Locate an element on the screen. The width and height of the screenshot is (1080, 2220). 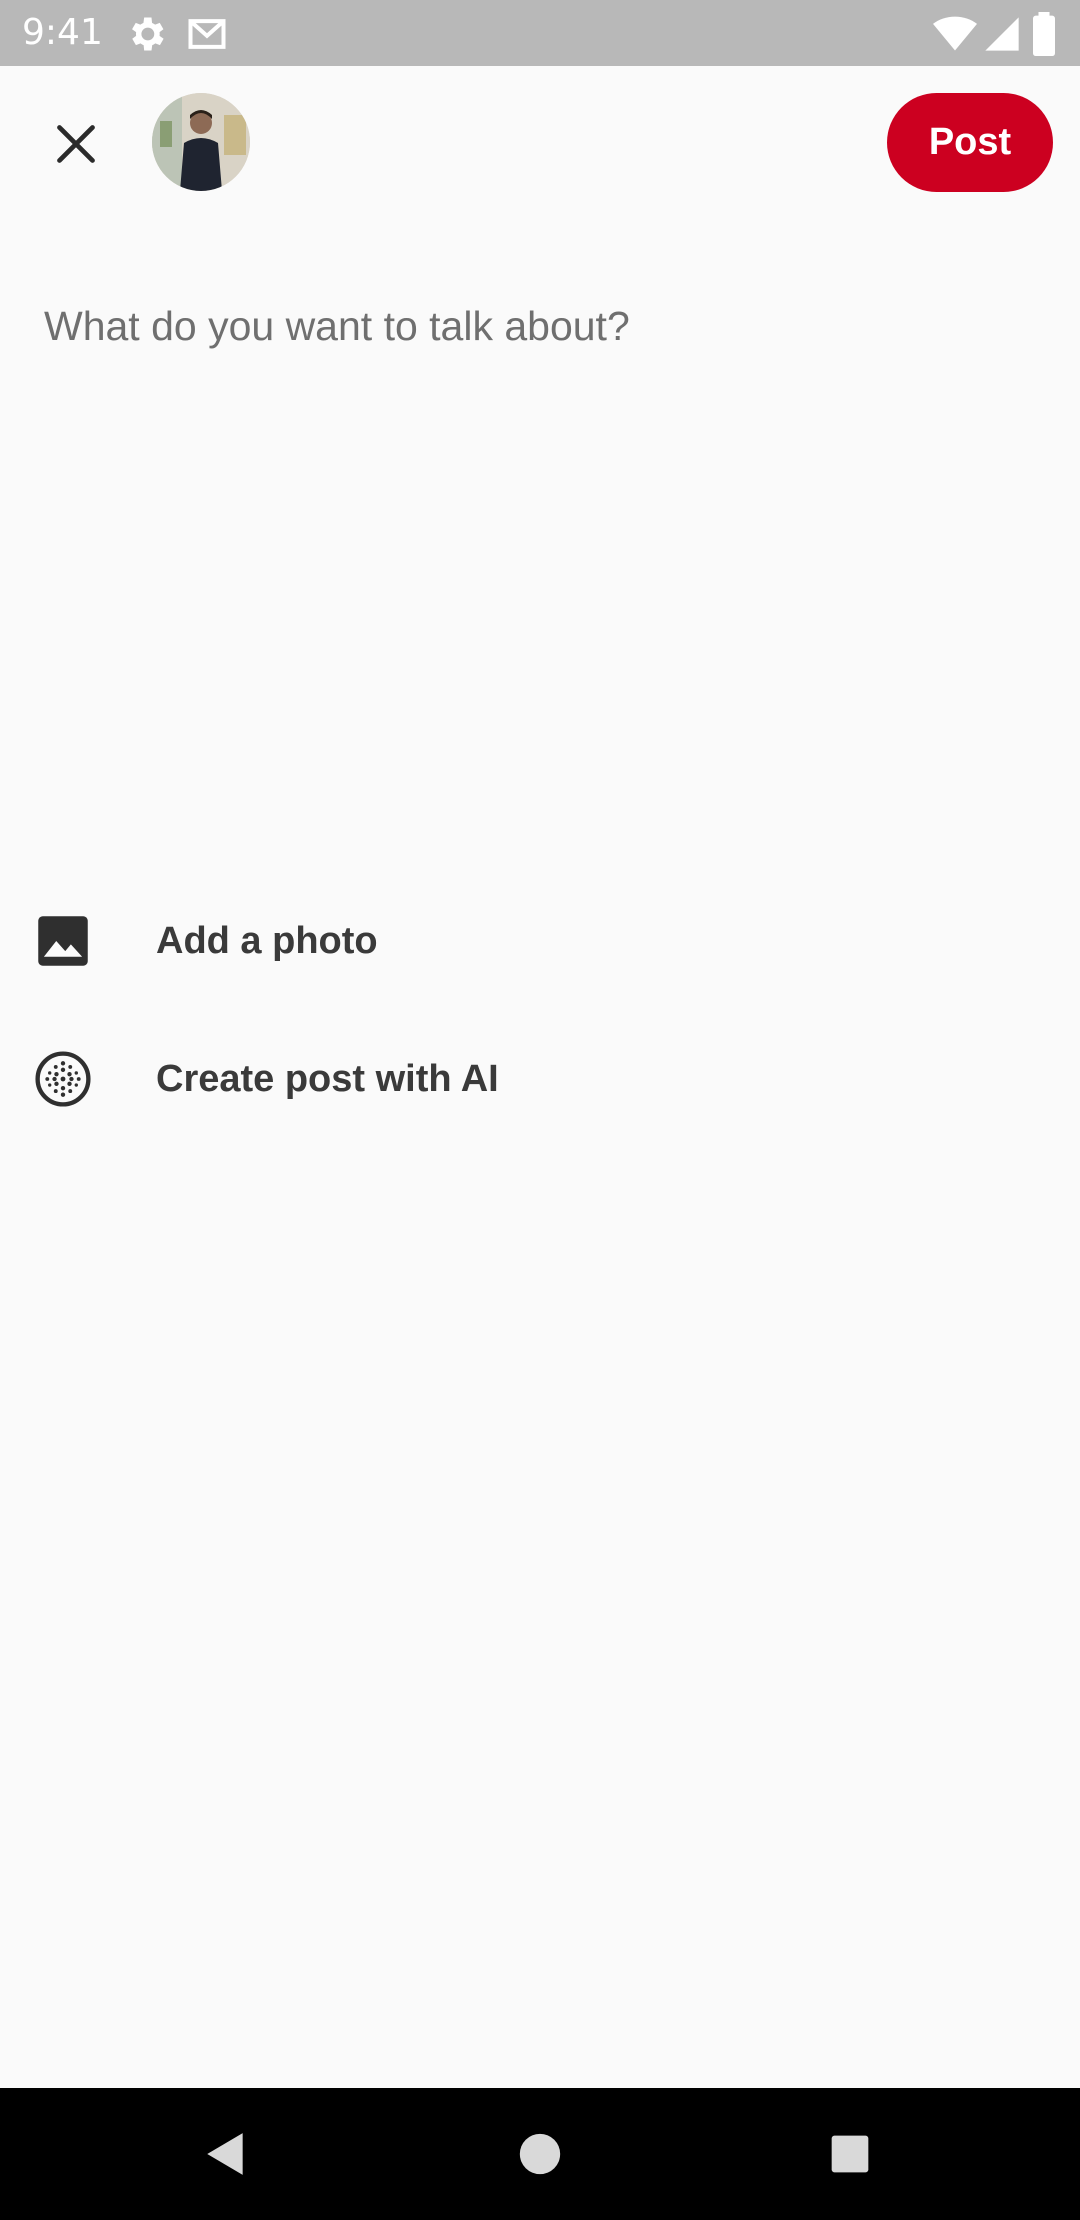
close-button is located at coordinates (76, 144).